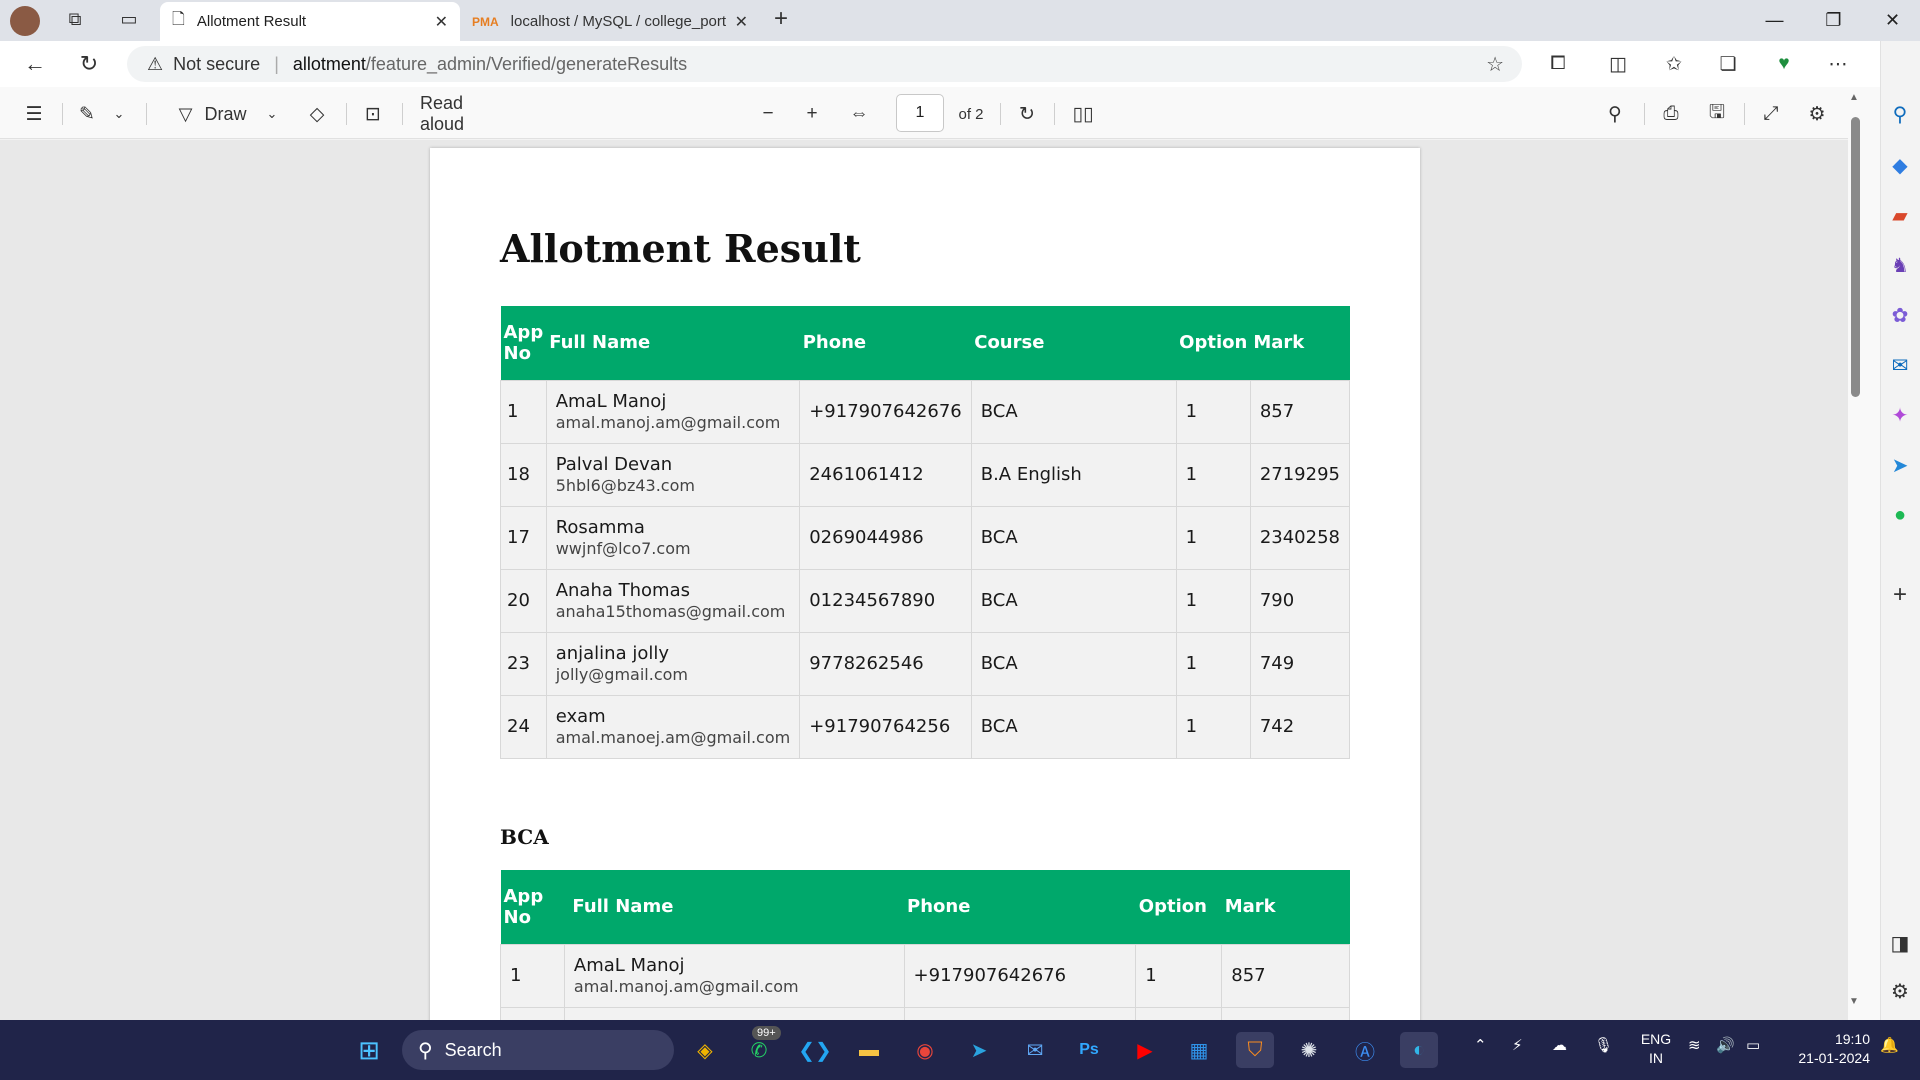 The width and height of the screenshot is (1920, 1080). Describe the element at coordinates (25, 21) in the screenshot. I see `profile-avatar` at that location.